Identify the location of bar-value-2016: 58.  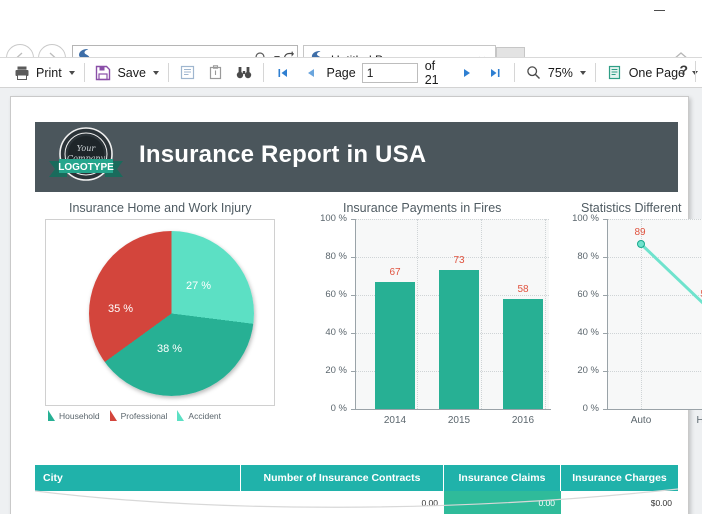
(523, 289).